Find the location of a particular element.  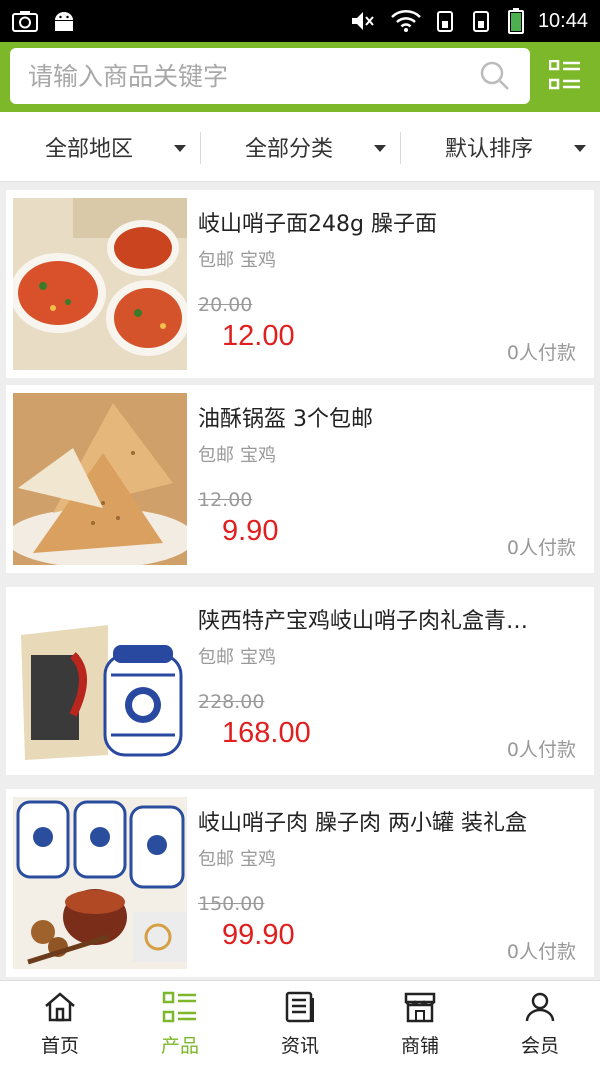

original-price: 12.00 is located at coordinates (225, 500).